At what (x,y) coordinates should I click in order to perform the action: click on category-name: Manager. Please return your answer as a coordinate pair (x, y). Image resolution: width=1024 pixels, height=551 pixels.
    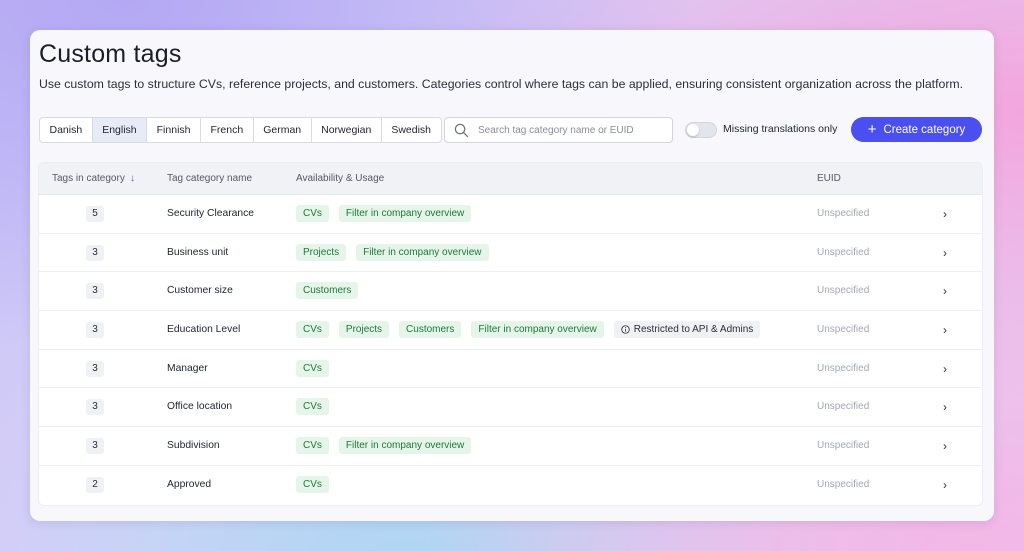
    Looking at the image, I should click on (187, 368).